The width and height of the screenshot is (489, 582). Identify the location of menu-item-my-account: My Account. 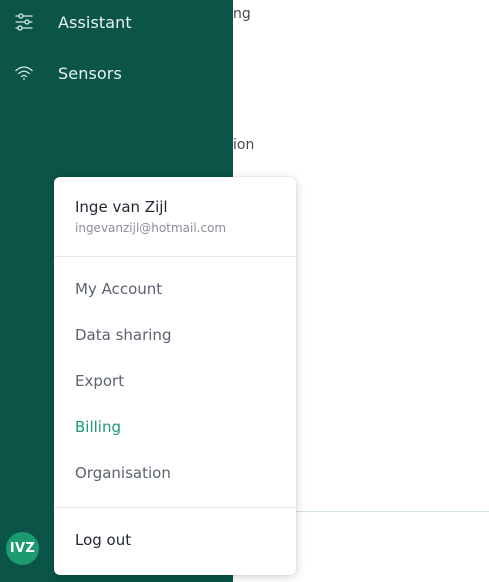
(118, 289).